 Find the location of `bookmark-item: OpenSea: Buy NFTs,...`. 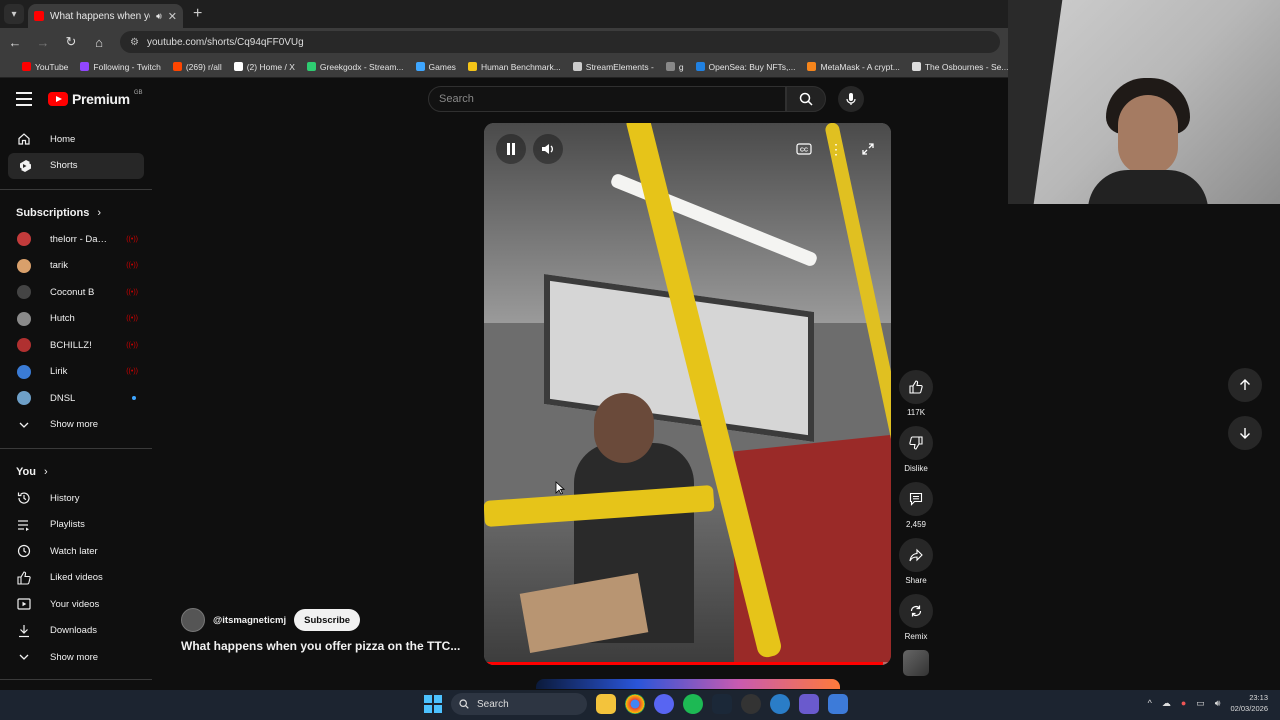

bookmark-item: OpenSea: Buy NFTs,... is located at coordinates (745, 67).